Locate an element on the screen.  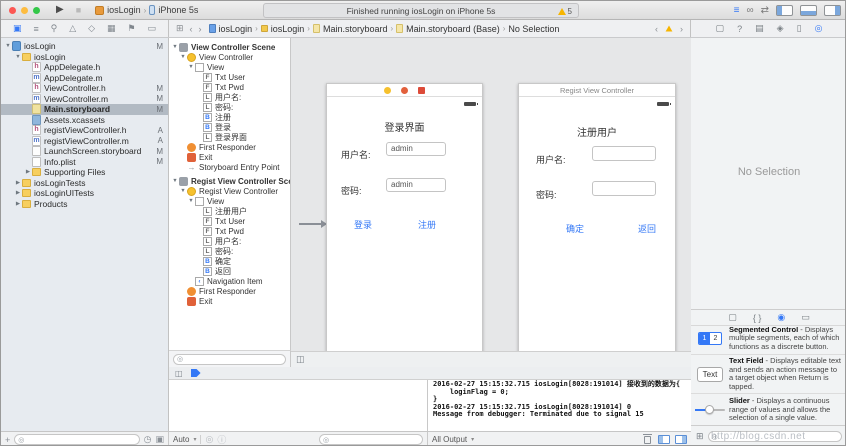
outline-row: ▼ Regist View Controller Scene is located at coordinates (229, 181).